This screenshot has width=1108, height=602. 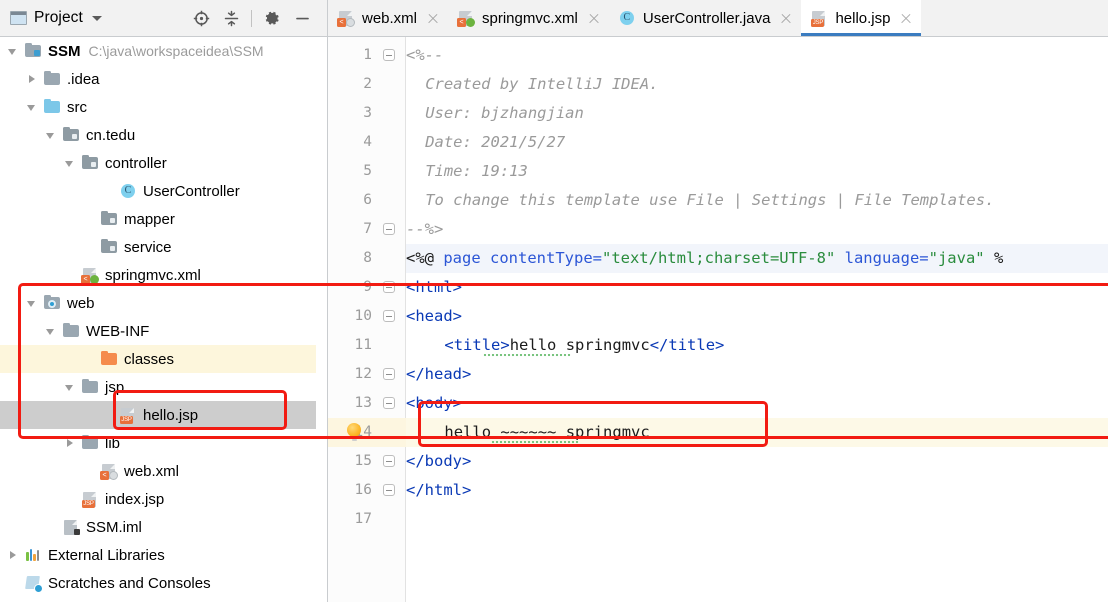 What do you see at coordinates (757, 84) in the screenshot?
I see `code-line: Created by IntelliJ IDEA.` at bounding box center [757, 84].